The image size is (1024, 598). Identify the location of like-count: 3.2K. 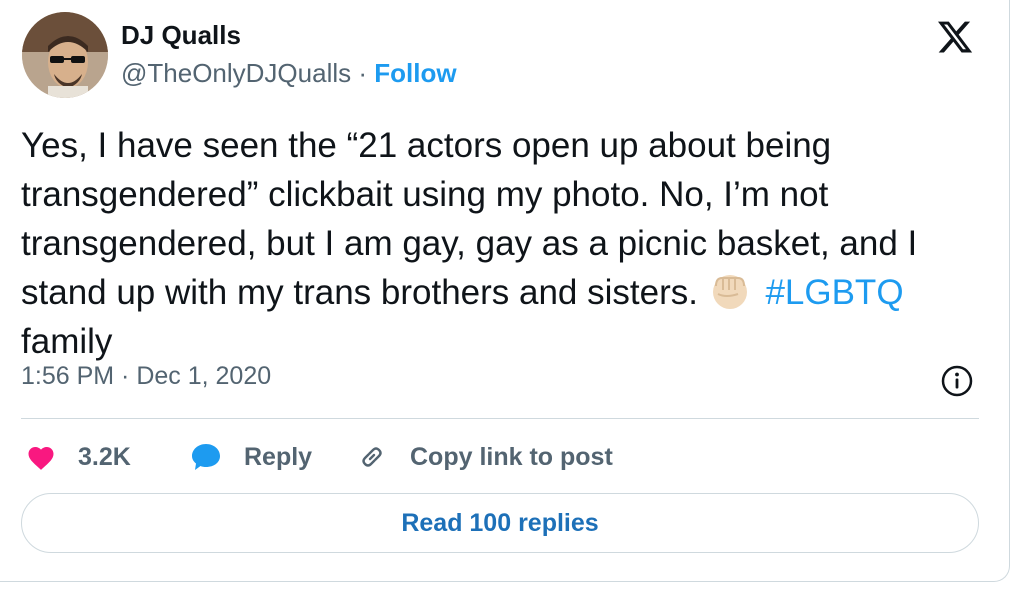
(104, 456).